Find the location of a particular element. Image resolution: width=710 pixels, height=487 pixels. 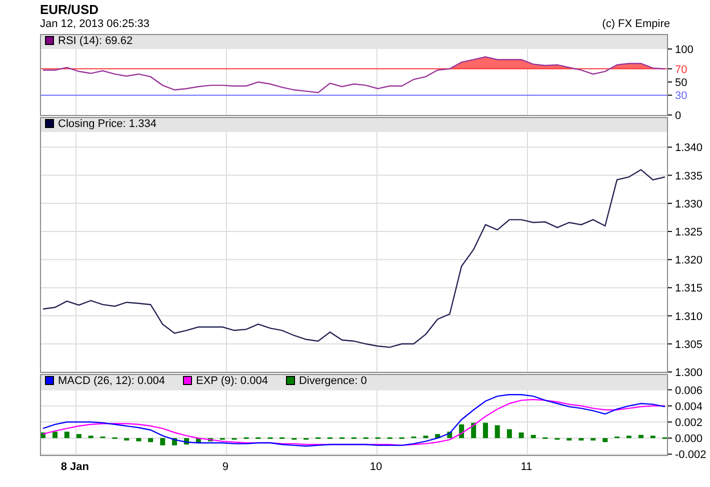

axis-label: 9 is located at coordinates (225, 466).